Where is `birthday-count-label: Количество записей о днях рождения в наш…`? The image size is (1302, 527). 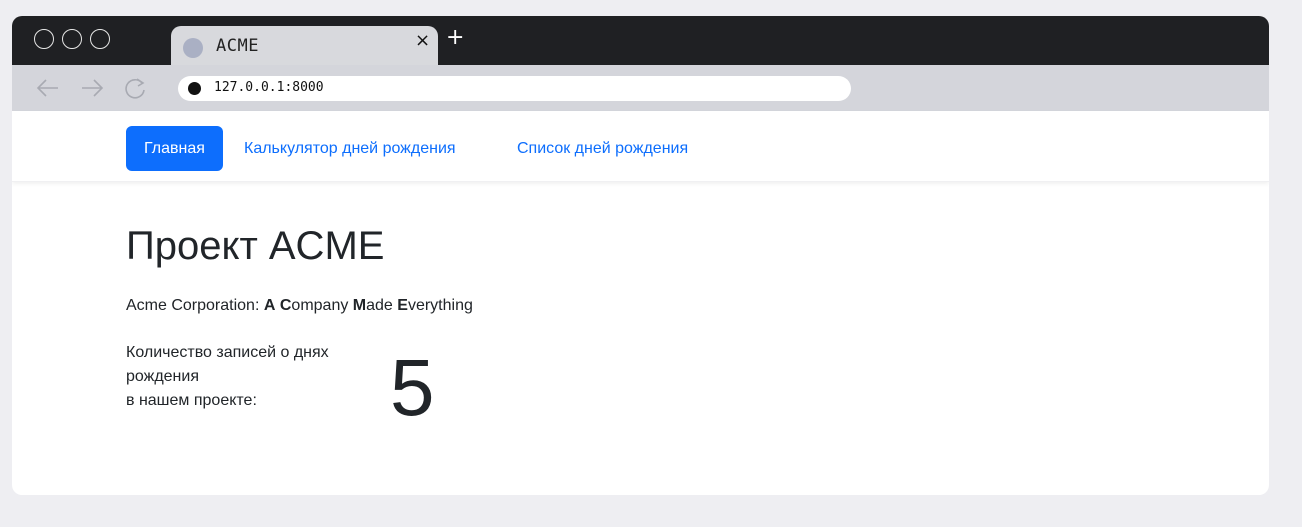
birthday-count-label: Количество записей о днях рождения в наш… is located at coordinates (246, 377).